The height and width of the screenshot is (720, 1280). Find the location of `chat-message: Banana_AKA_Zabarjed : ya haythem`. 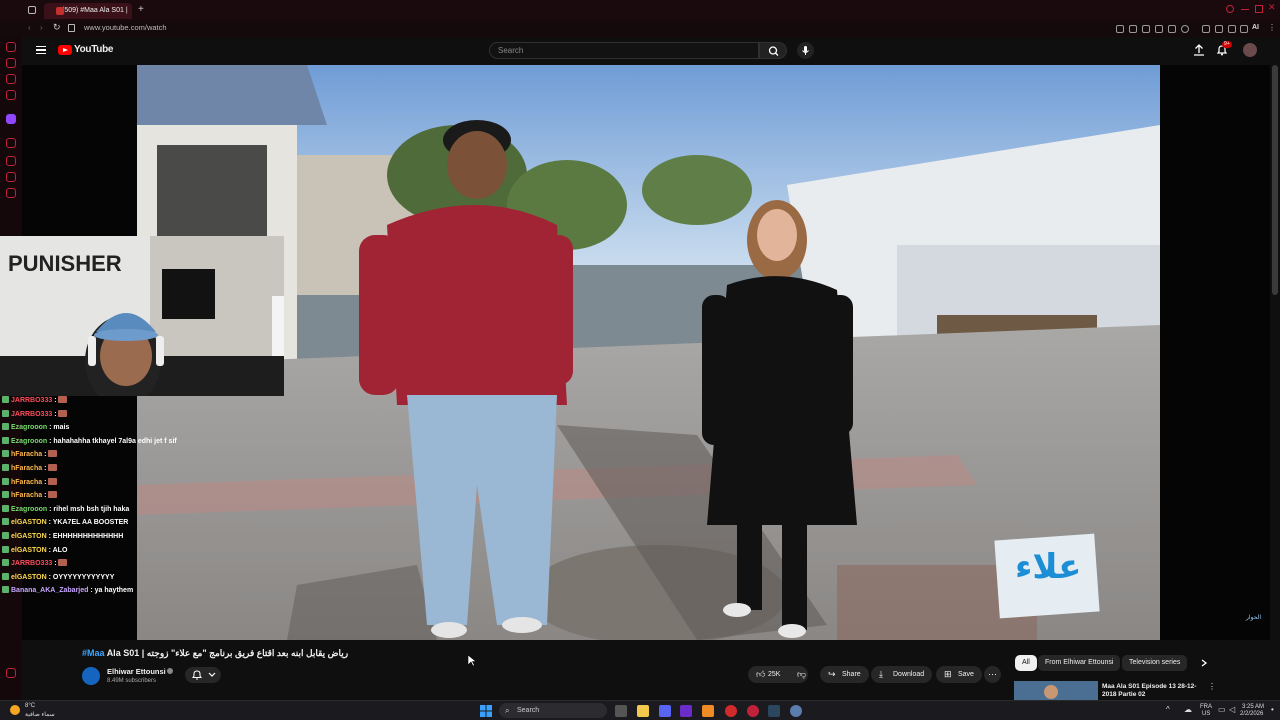

chat-message: Banana_AKA_Zabarjed : ya haythem is located at coordinates (67, 590).